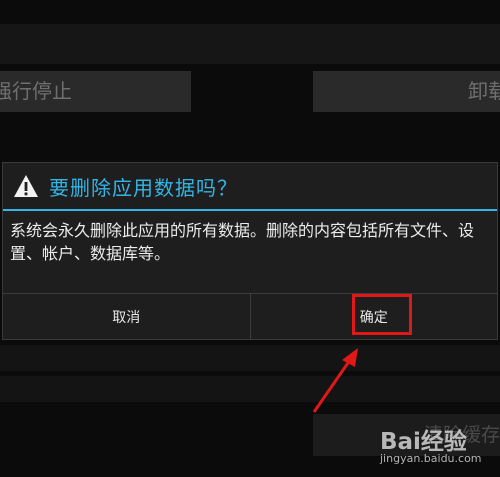 This screenshot has height=477, width=500. Describe the element at coordinates (484, 91) in the screenshot. I see `uninstall-label: 卸载` at that location.